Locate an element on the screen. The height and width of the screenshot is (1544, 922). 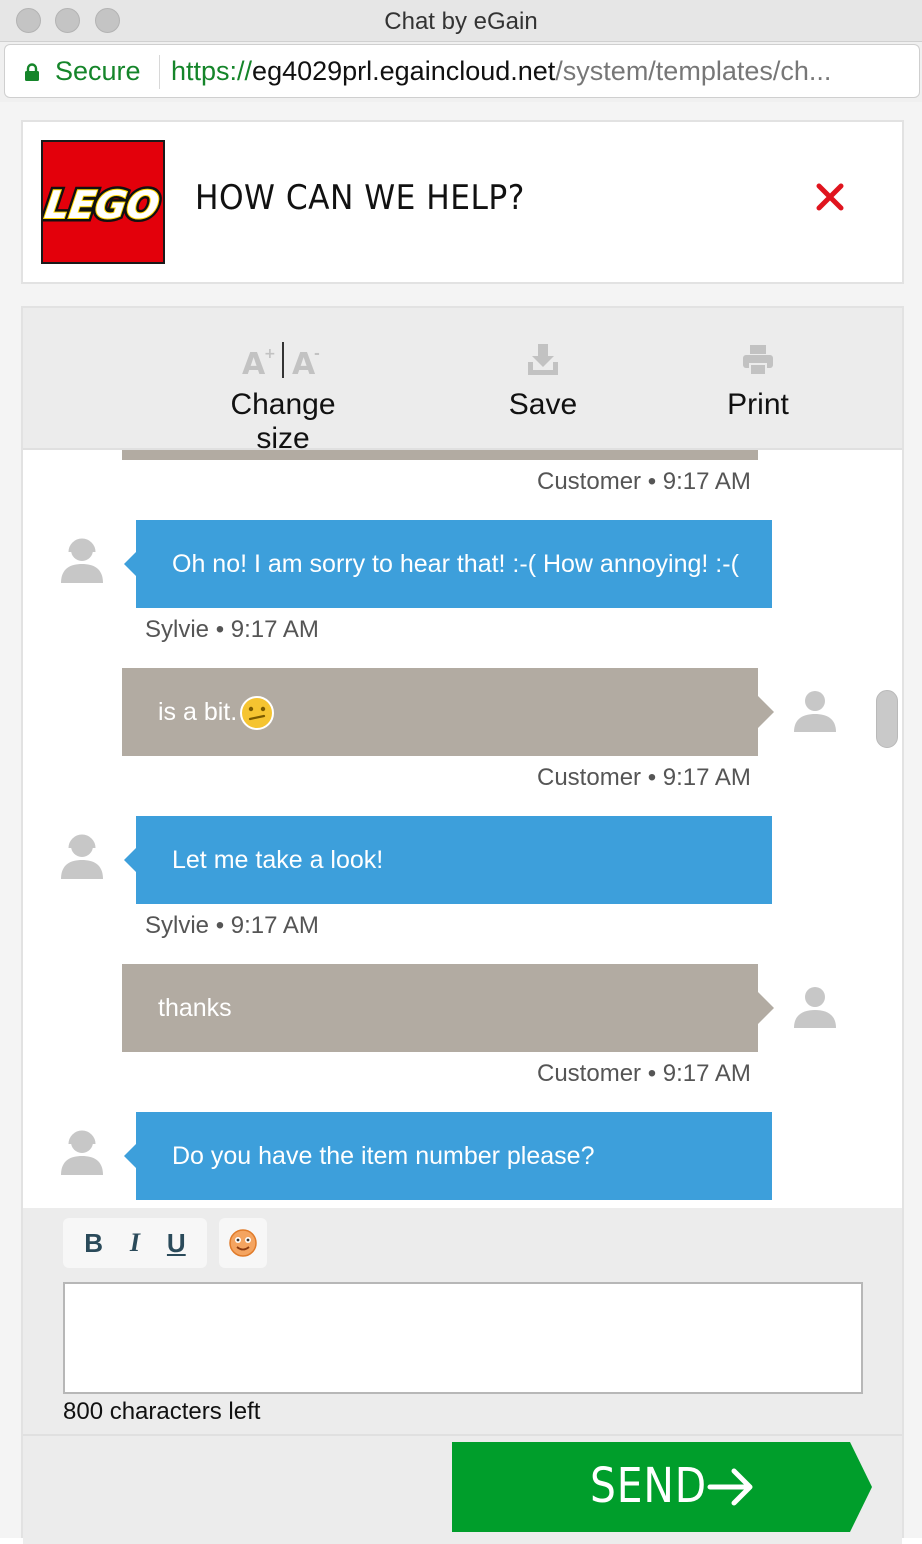
formatting-toolbar: B I U is located at coordinates (135, 1243).